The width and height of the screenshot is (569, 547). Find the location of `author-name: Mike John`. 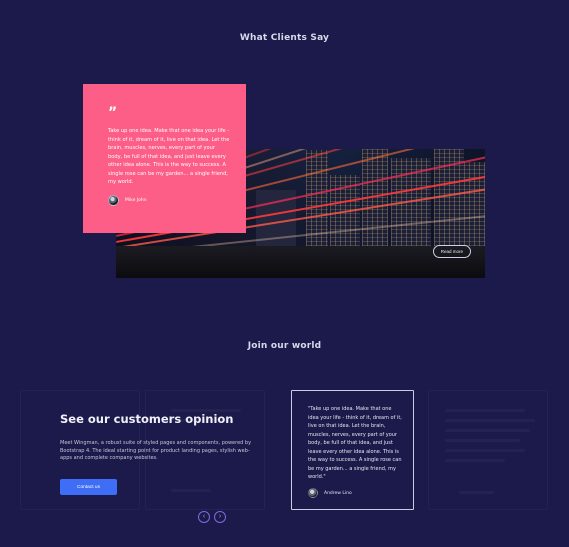

author-name: Mike John is located at coordinates (136, 200).